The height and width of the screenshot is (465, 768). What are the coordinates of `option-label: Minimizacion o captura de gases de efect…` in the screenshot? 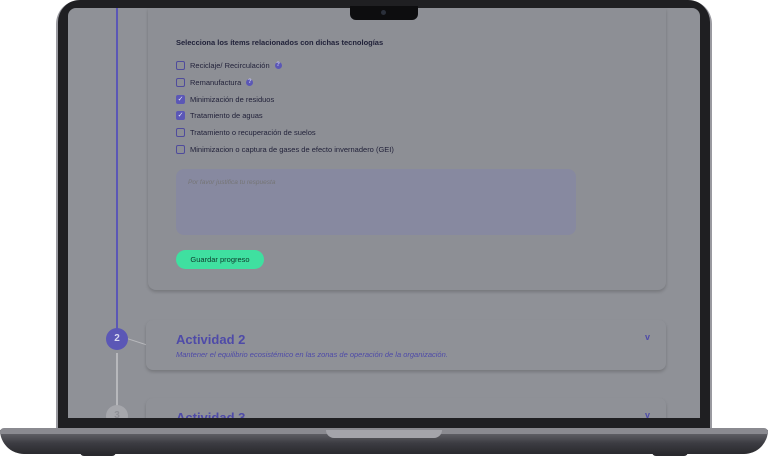 It's located at (292, 149).